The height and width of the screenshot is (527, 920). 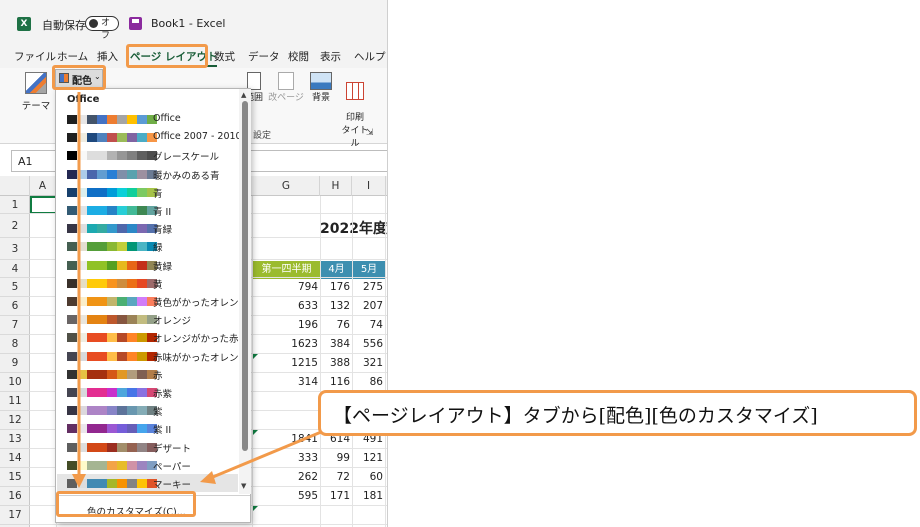 I want to click on color-scheme-item: 赤味がかったオレンジ, so click(x=152, y=356).